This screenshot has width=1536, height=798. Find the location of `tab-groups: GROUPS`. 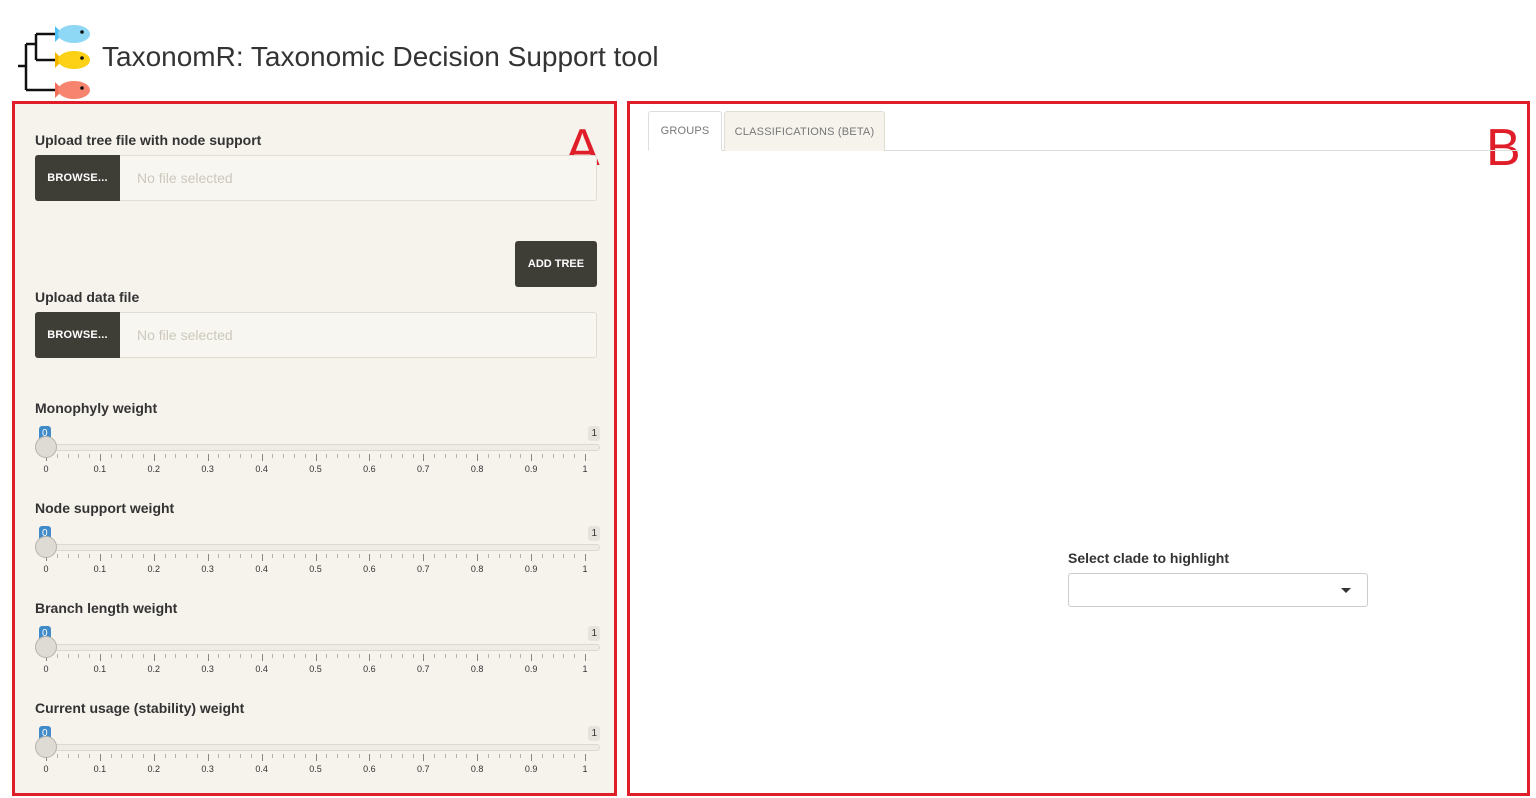

tab-groups: GROUPS is located at coordinates (685, 131).